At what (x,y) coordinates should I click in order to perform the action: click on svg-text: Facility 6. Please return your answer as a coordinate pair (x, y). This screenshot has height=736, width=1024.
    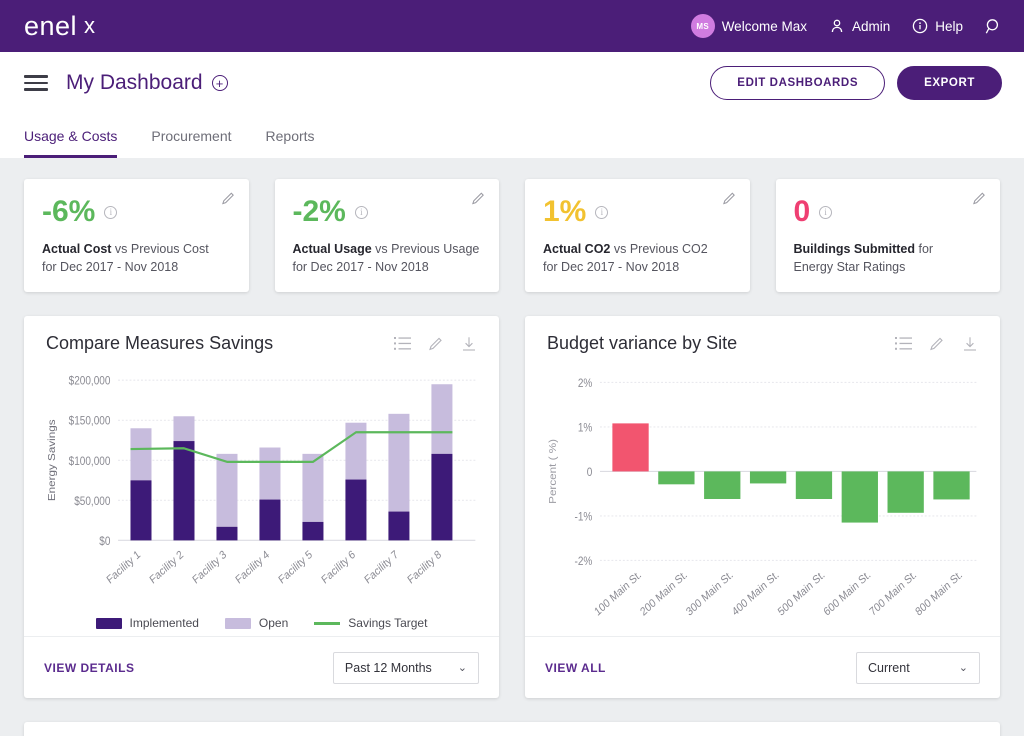
    Looking at the image, I should click on (339, 568).